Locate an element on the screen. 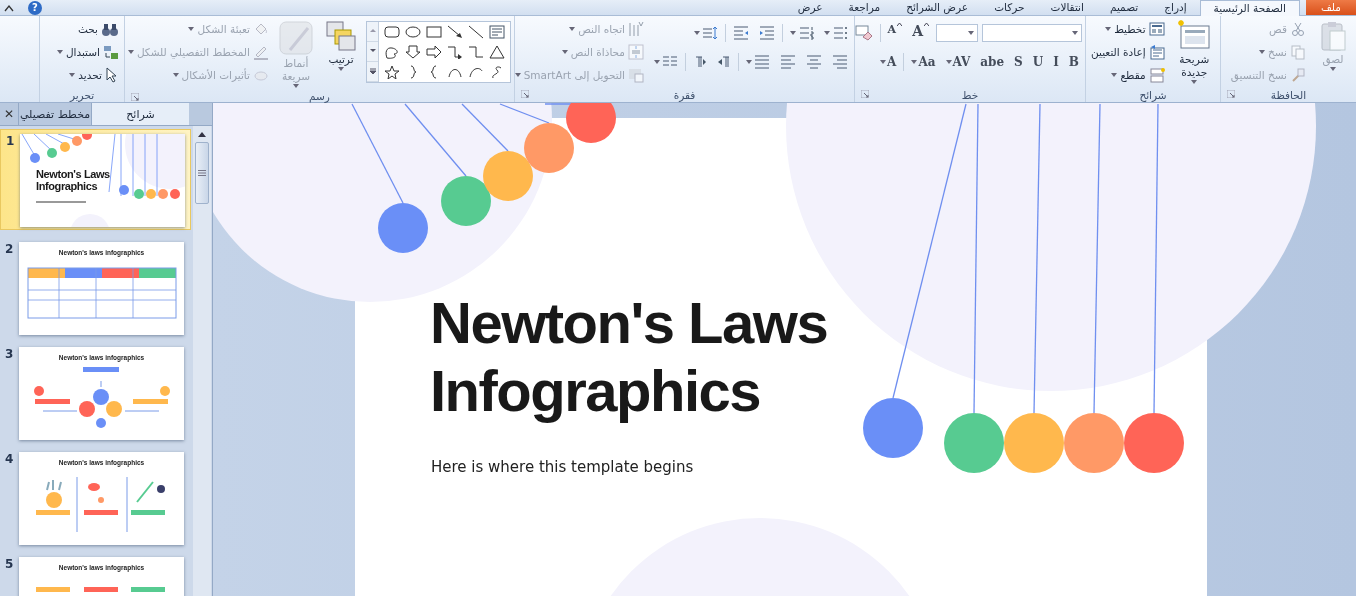  slide-thumbnail: Newton's Laws Infographics is located at coordinates (102, 180).